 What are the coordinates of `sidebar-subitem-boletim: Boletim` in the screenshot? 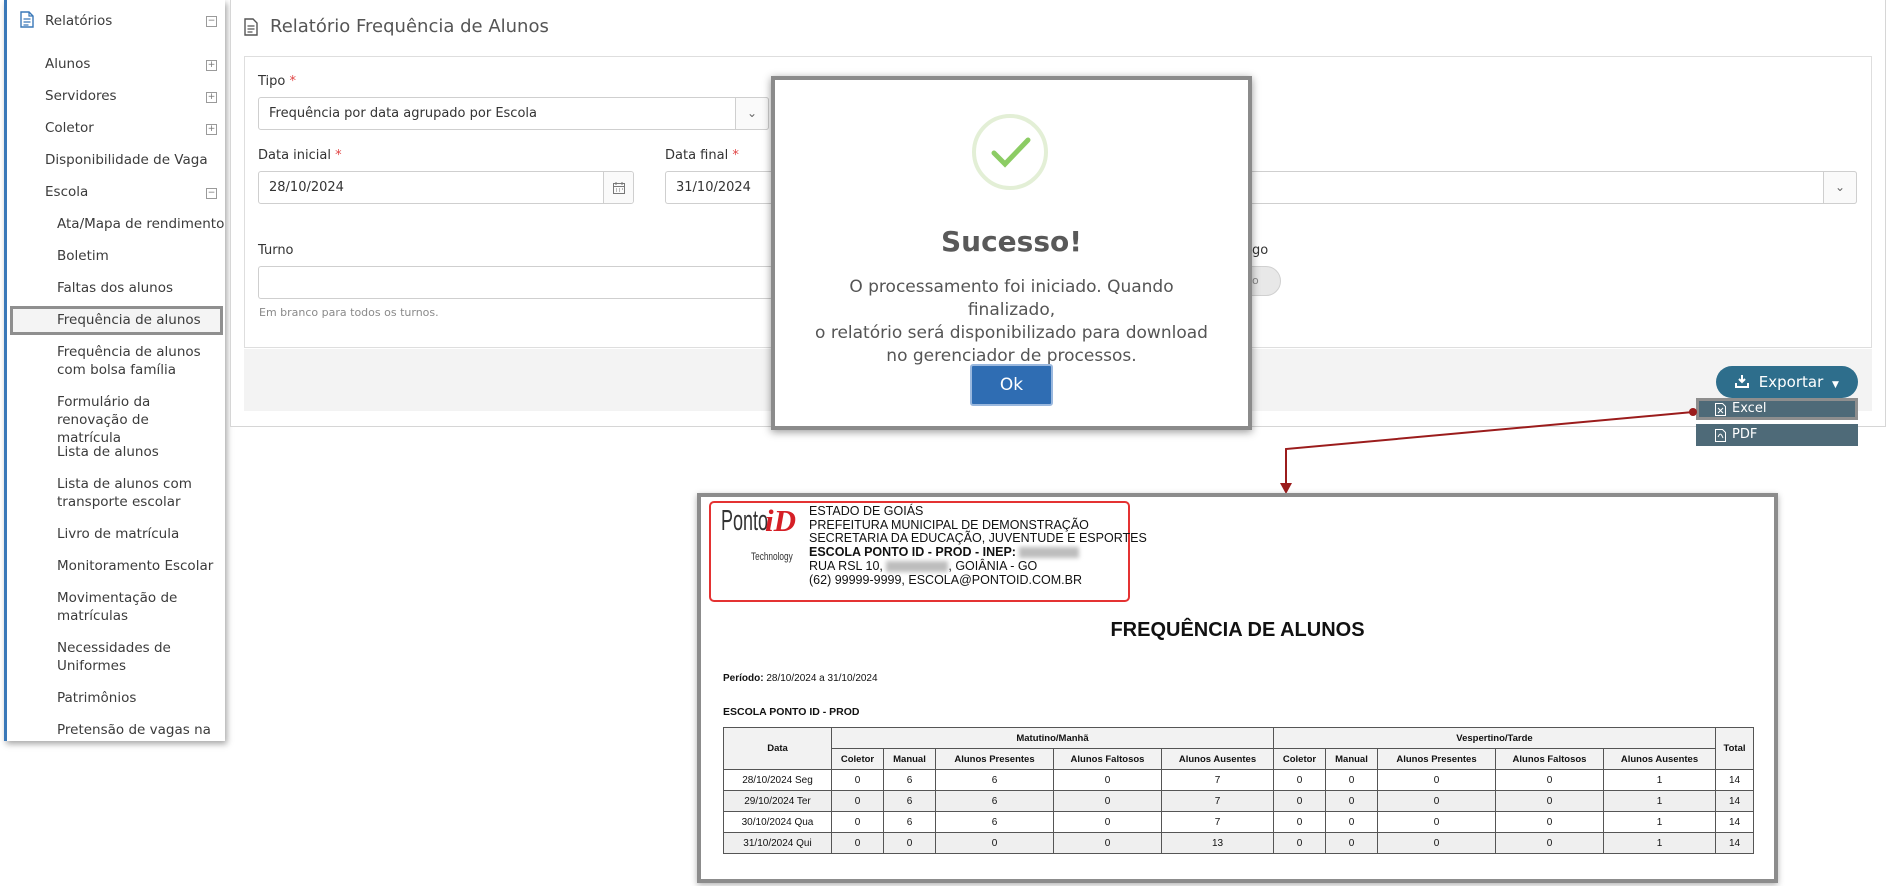 It's located at (83, 256).